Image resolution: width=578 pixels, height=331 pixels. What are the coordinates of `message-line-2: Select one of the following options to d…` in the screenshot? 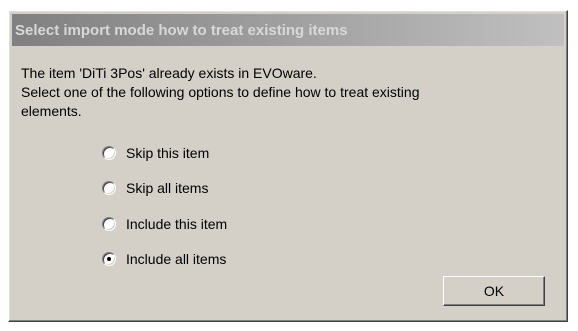 It's located at (220, 92).